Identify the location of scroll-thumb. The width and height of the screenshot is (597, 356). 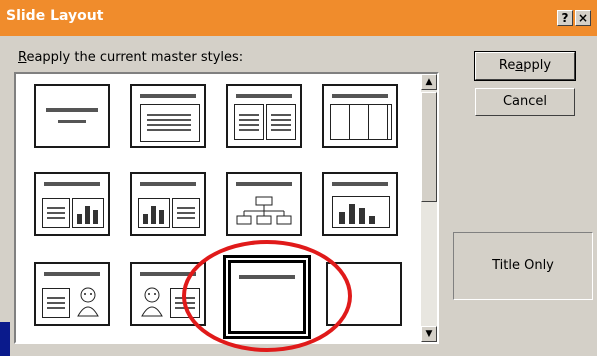
(429, 147).